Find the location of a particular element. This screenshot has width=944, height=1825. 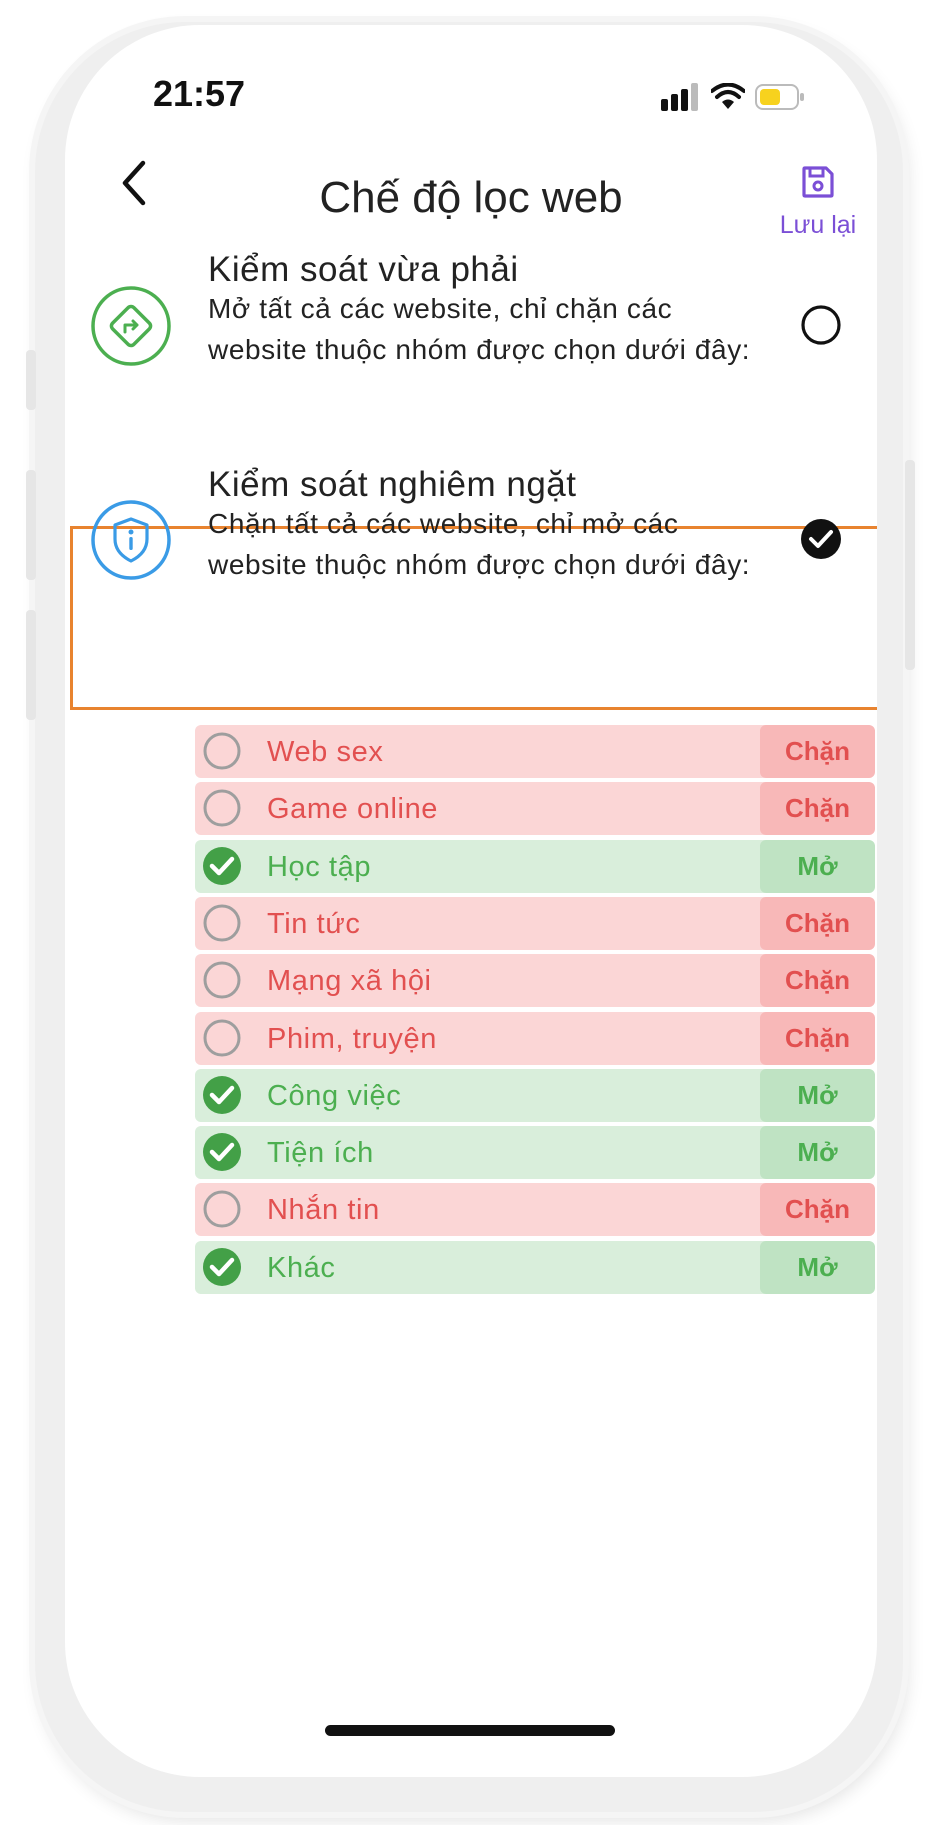

home-indicator is located at coordinates (470, 1730).